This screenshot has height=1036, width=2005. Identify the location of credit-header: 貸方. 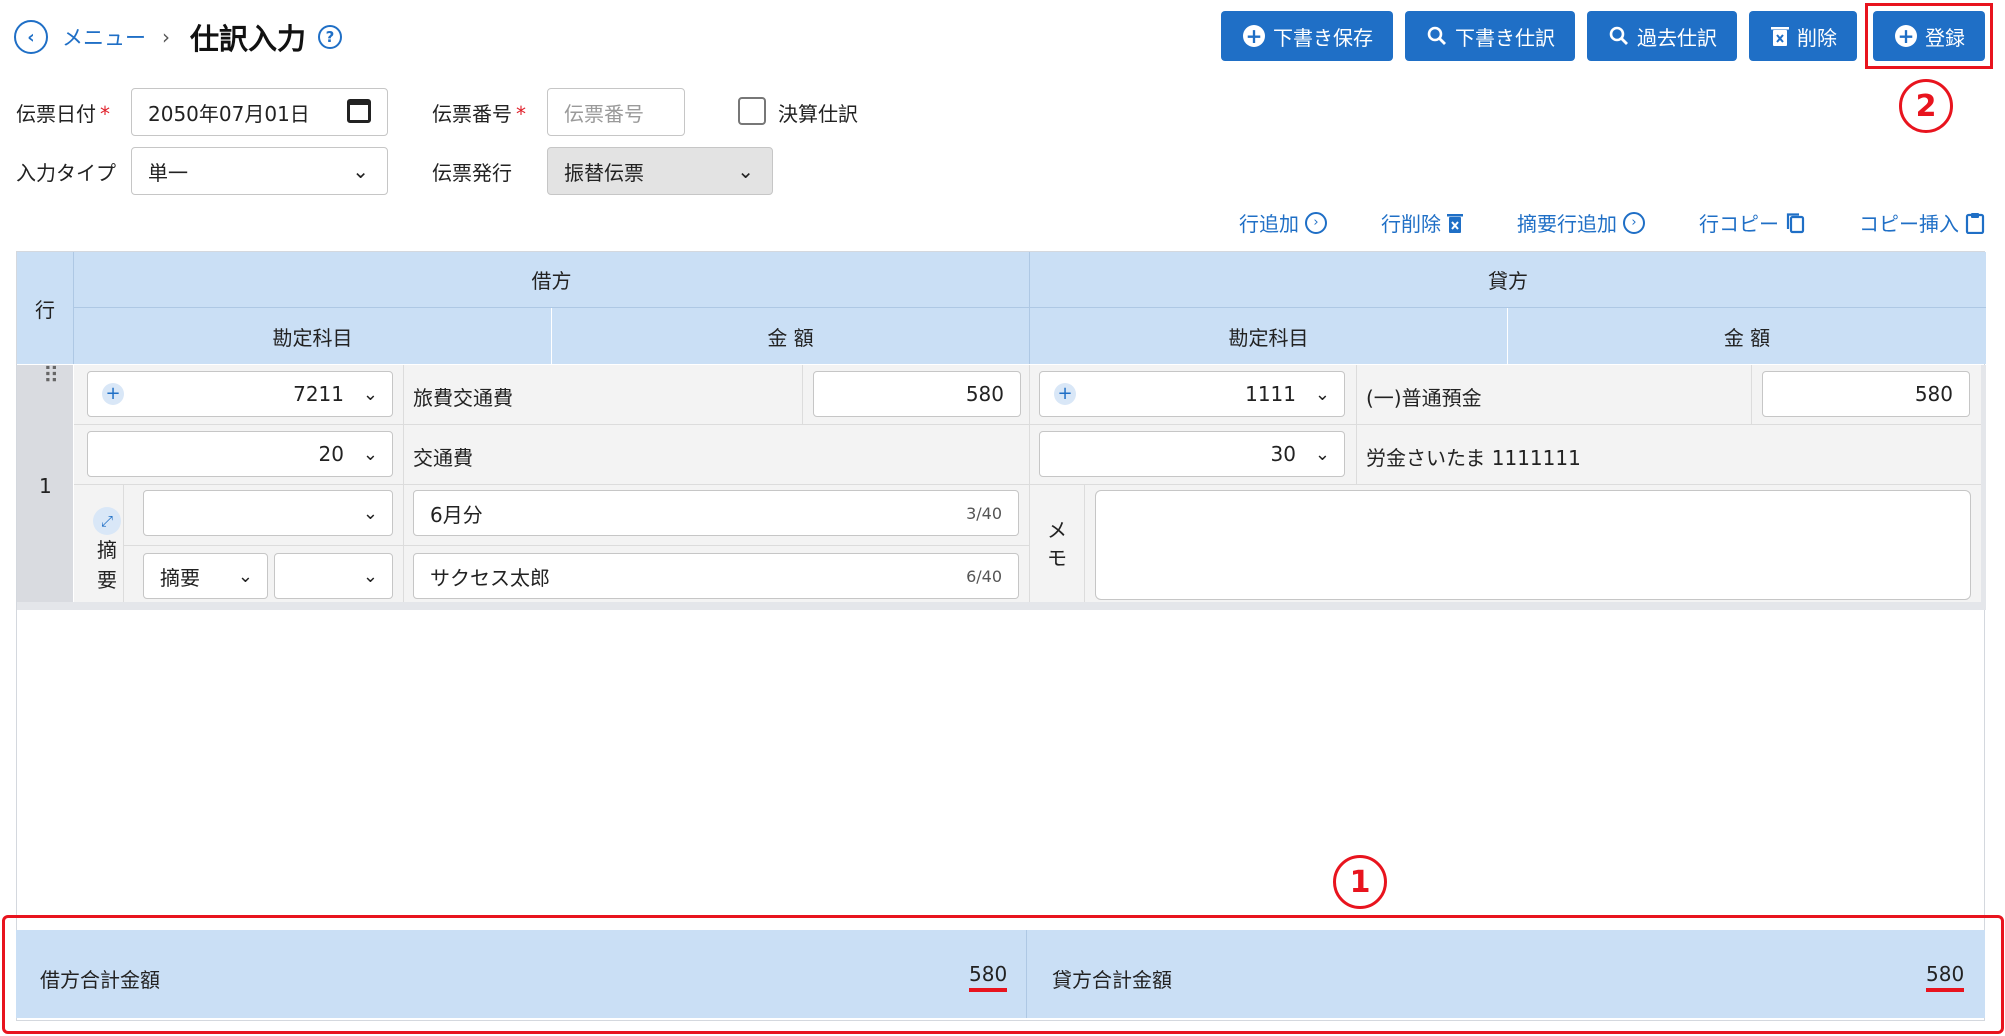
(1508, 279).